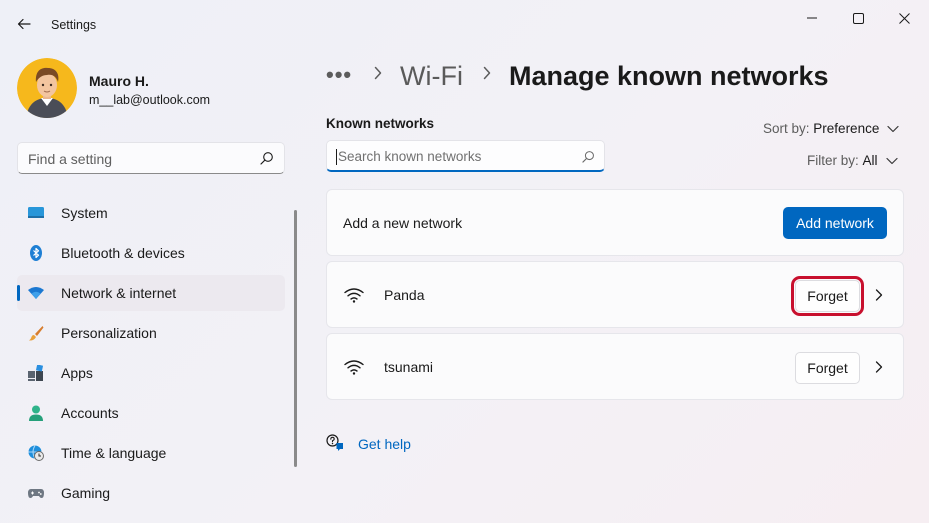 This screenshot has width=929, height=523. I want to click on sidebar-scrollbar, so click(295, 338).